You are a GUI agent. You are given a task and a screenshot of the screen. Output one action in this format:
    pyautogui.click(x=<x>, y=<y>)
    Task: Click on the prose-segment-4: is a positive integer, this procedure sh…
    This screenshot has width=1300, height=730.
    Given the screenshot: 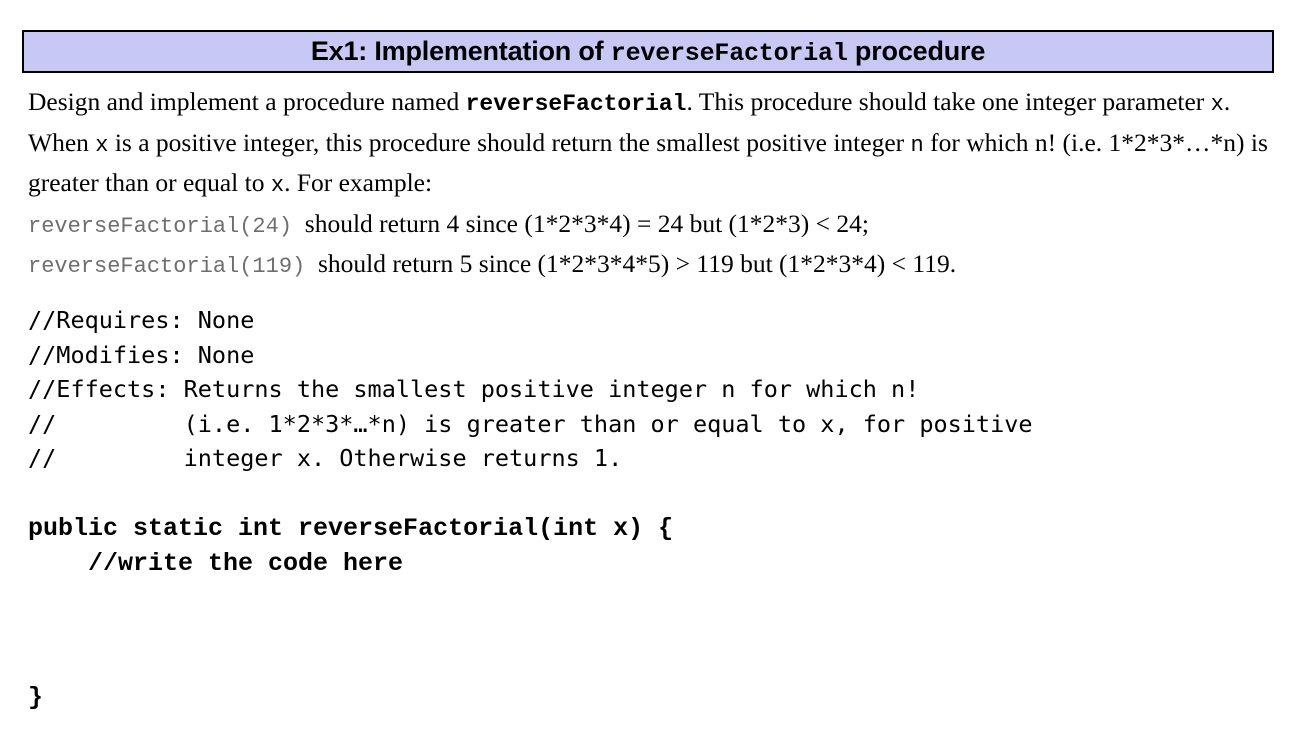 What is the action you would take?
    pyautogui.click(x=509, y=142)
    